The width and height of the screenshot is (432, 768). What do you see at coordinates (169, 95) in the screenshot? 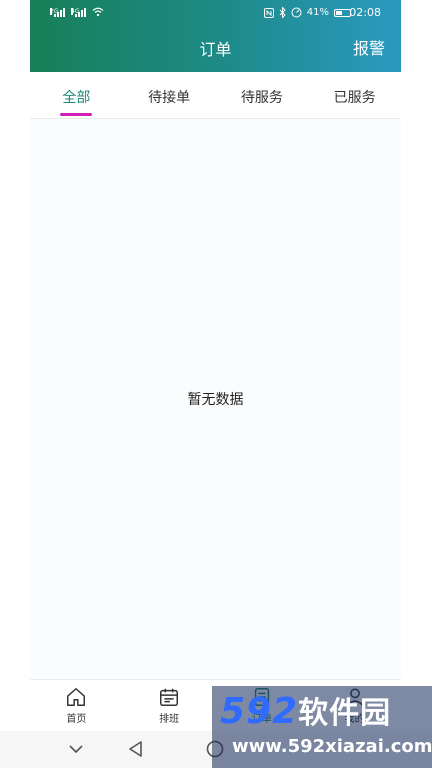
I see `tab-pending-accept: 待接单` at bounding box center [169, 95].